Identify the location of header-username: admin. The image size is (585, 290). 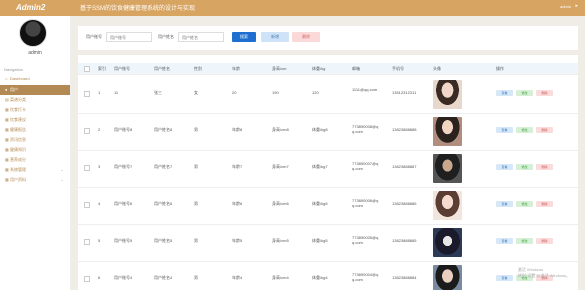
(565, 6).